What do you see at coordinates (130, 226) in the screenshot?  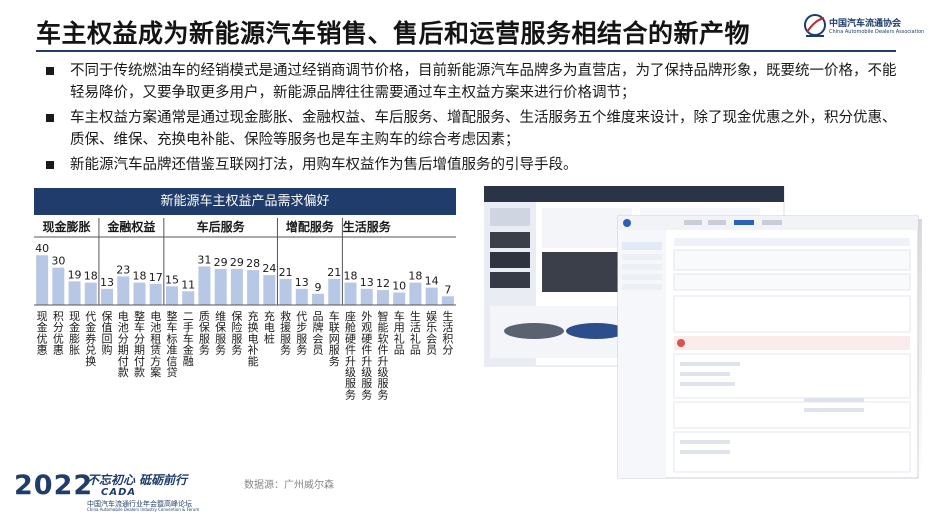 I see `group-label: 金融权益` at bounding box center [130, 226].